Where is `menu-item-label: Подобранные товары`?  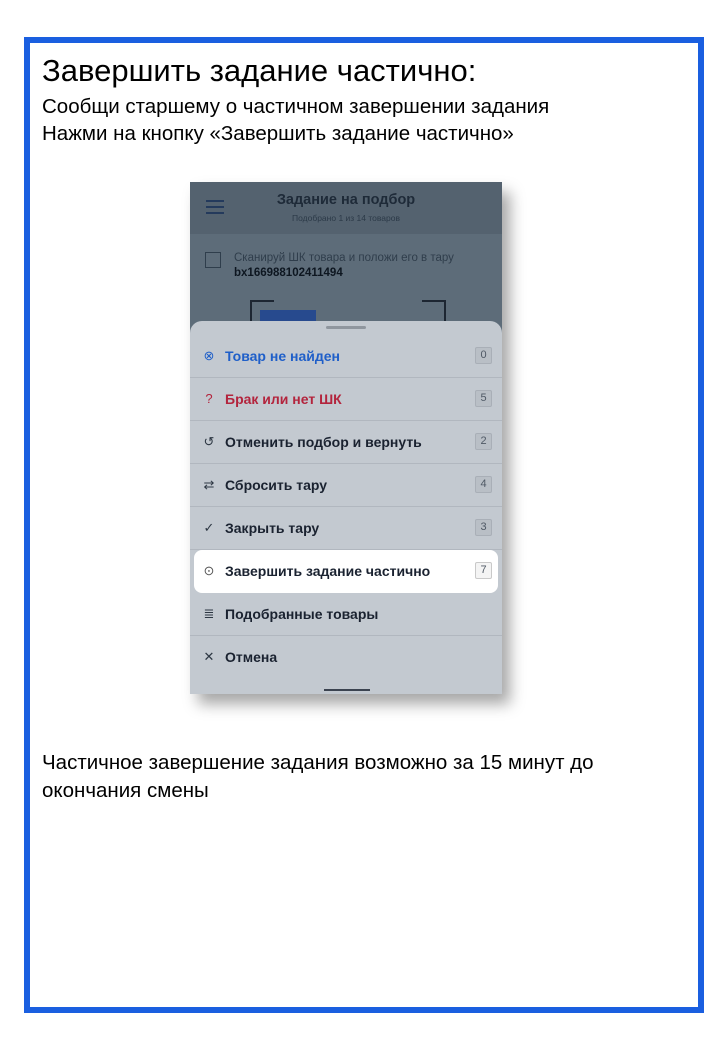 menu-item-label: Подобранные товары is located at coordinates (302, 614).